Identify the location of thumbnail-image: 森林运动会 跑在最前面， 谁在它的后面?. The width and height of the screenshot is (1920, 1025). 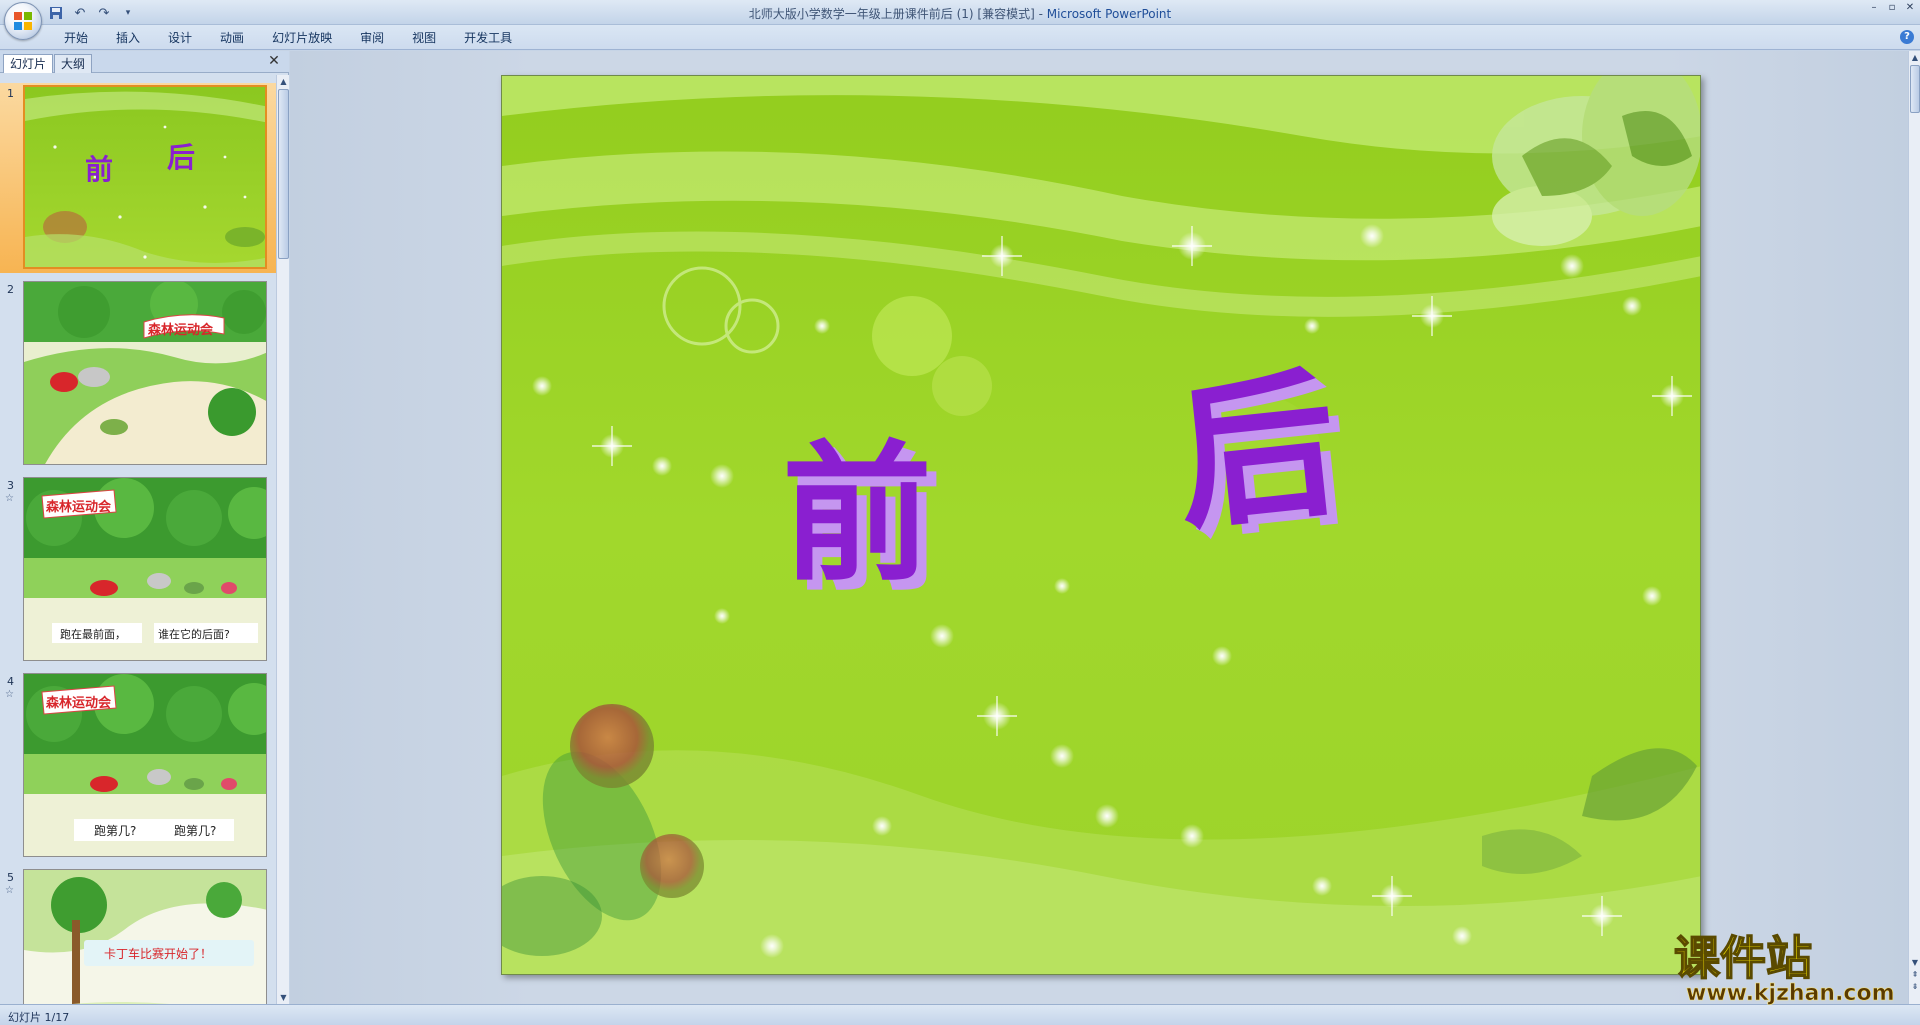
(145, 569).